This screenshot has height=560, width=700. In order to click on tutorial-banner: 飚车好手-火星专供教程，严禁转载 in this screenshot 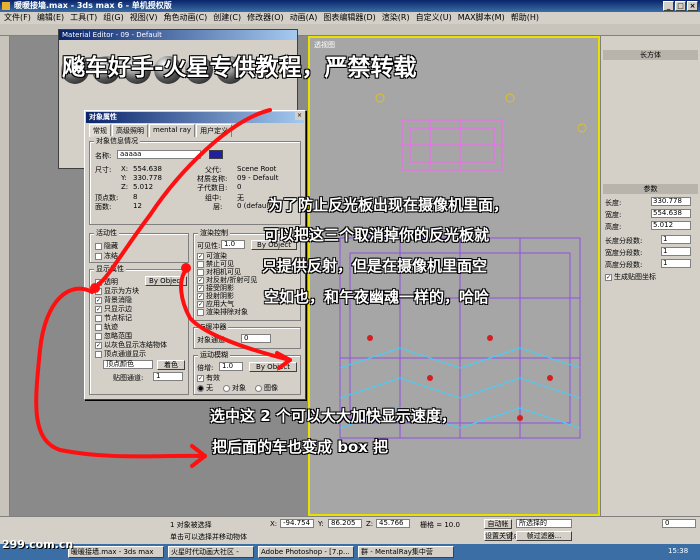, I will do `click(239, 68)`.